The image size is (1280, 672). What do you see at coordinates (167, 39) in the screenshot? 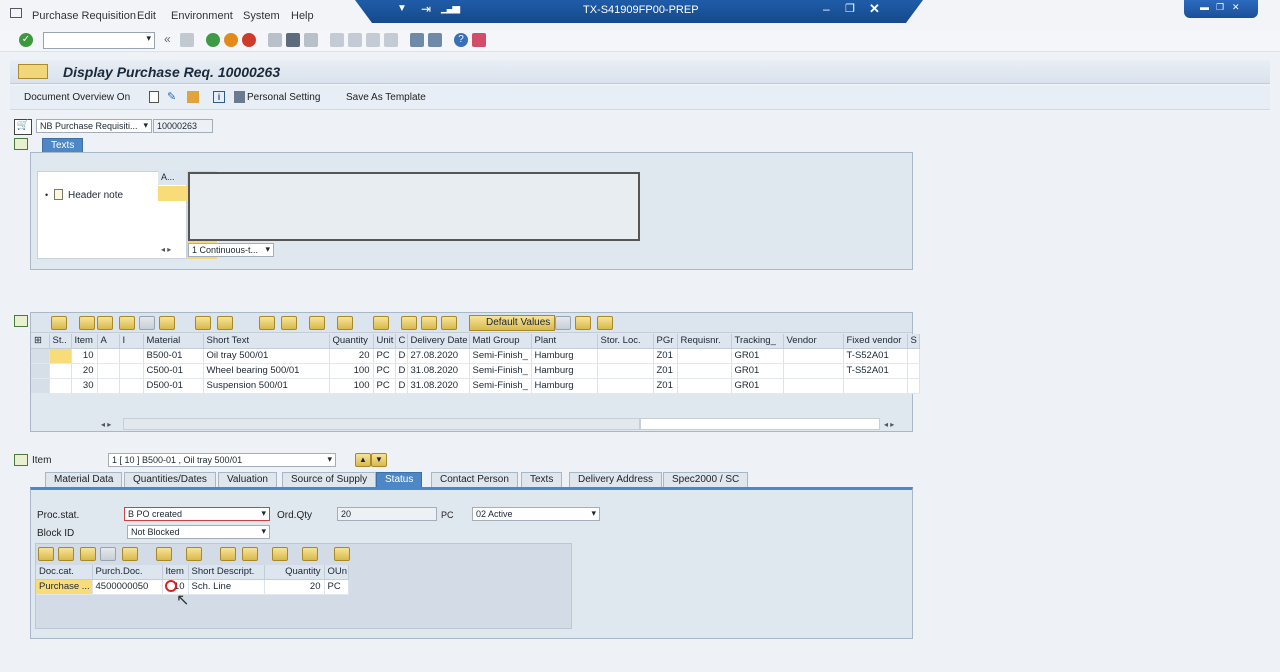
I see `double-chevron-left-icon: «` at bounding box center [167, 39].